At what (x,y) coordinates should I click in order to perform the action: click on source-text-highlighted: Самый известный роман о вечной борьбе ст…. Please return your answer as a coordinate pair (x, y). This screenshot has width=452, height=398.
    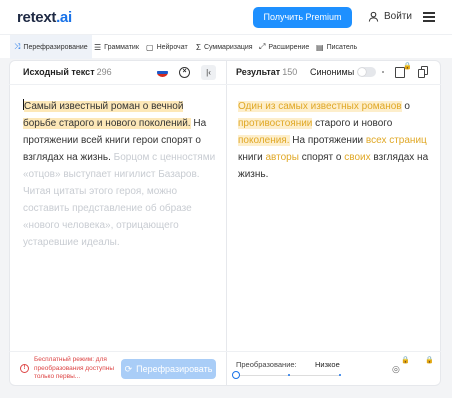
    Looking at the image, I should click on (107, 115).